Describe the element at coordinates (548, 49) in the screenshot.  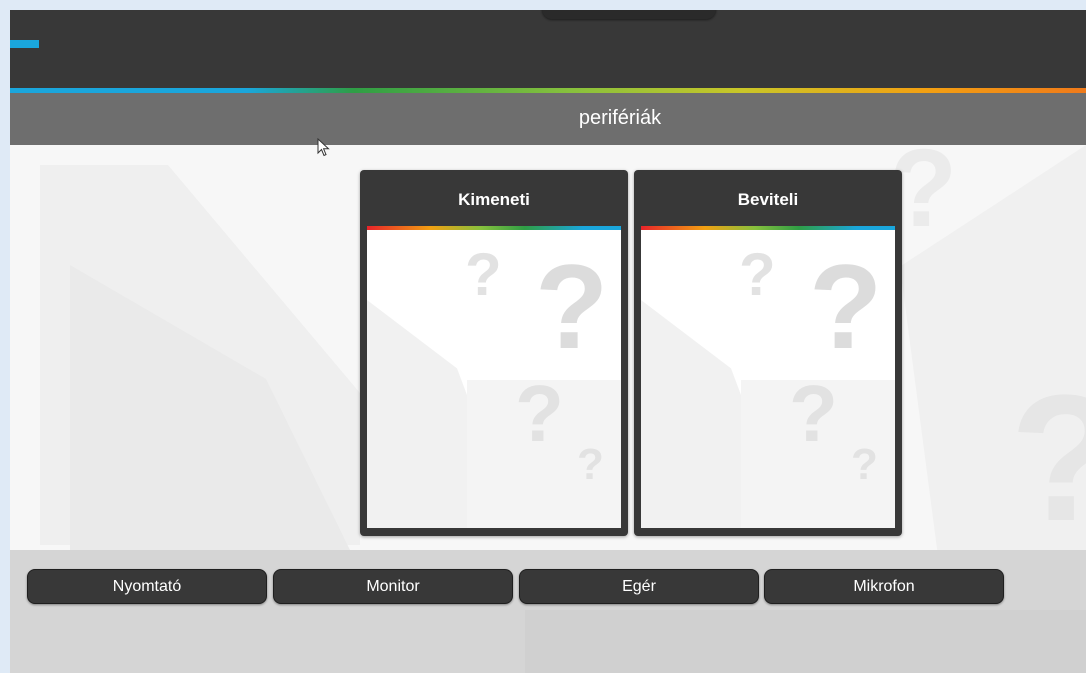
I see `top-bar` at that location.